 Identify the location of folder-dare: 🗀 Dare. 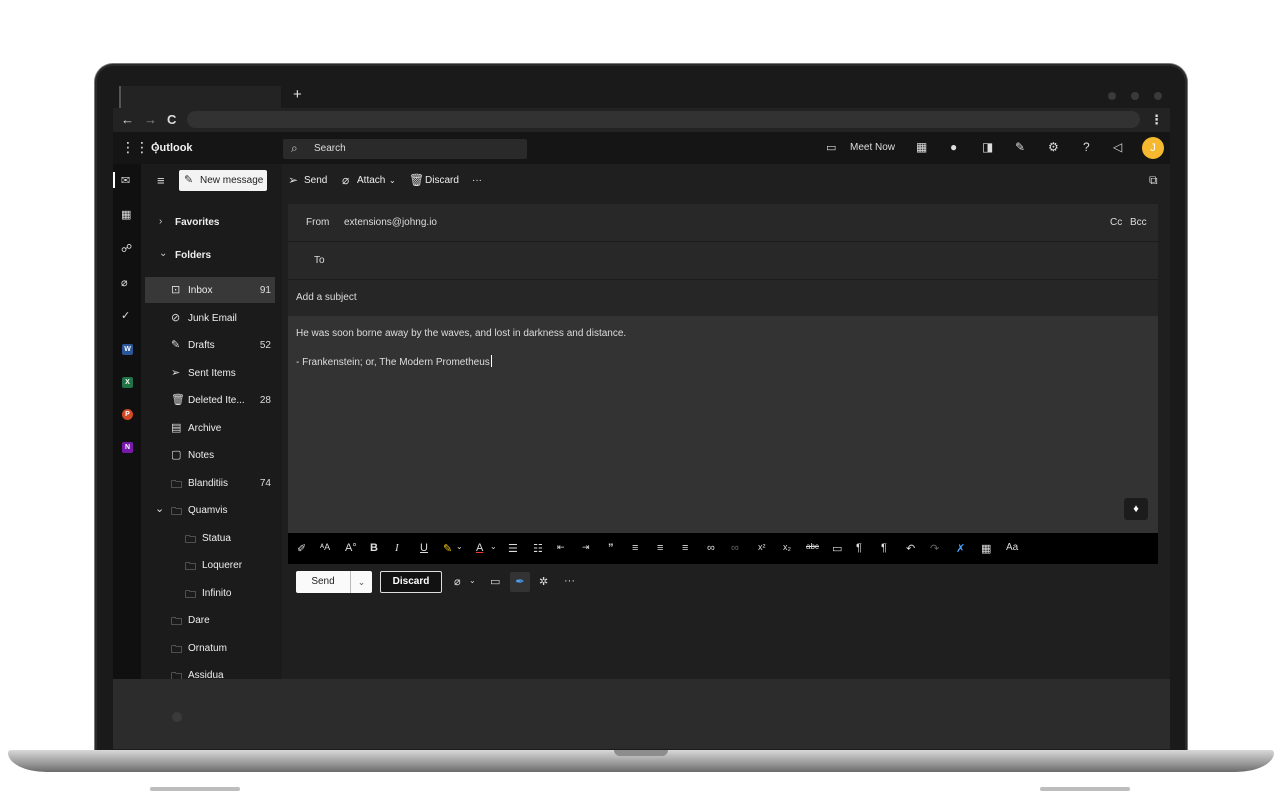
(210, 620).